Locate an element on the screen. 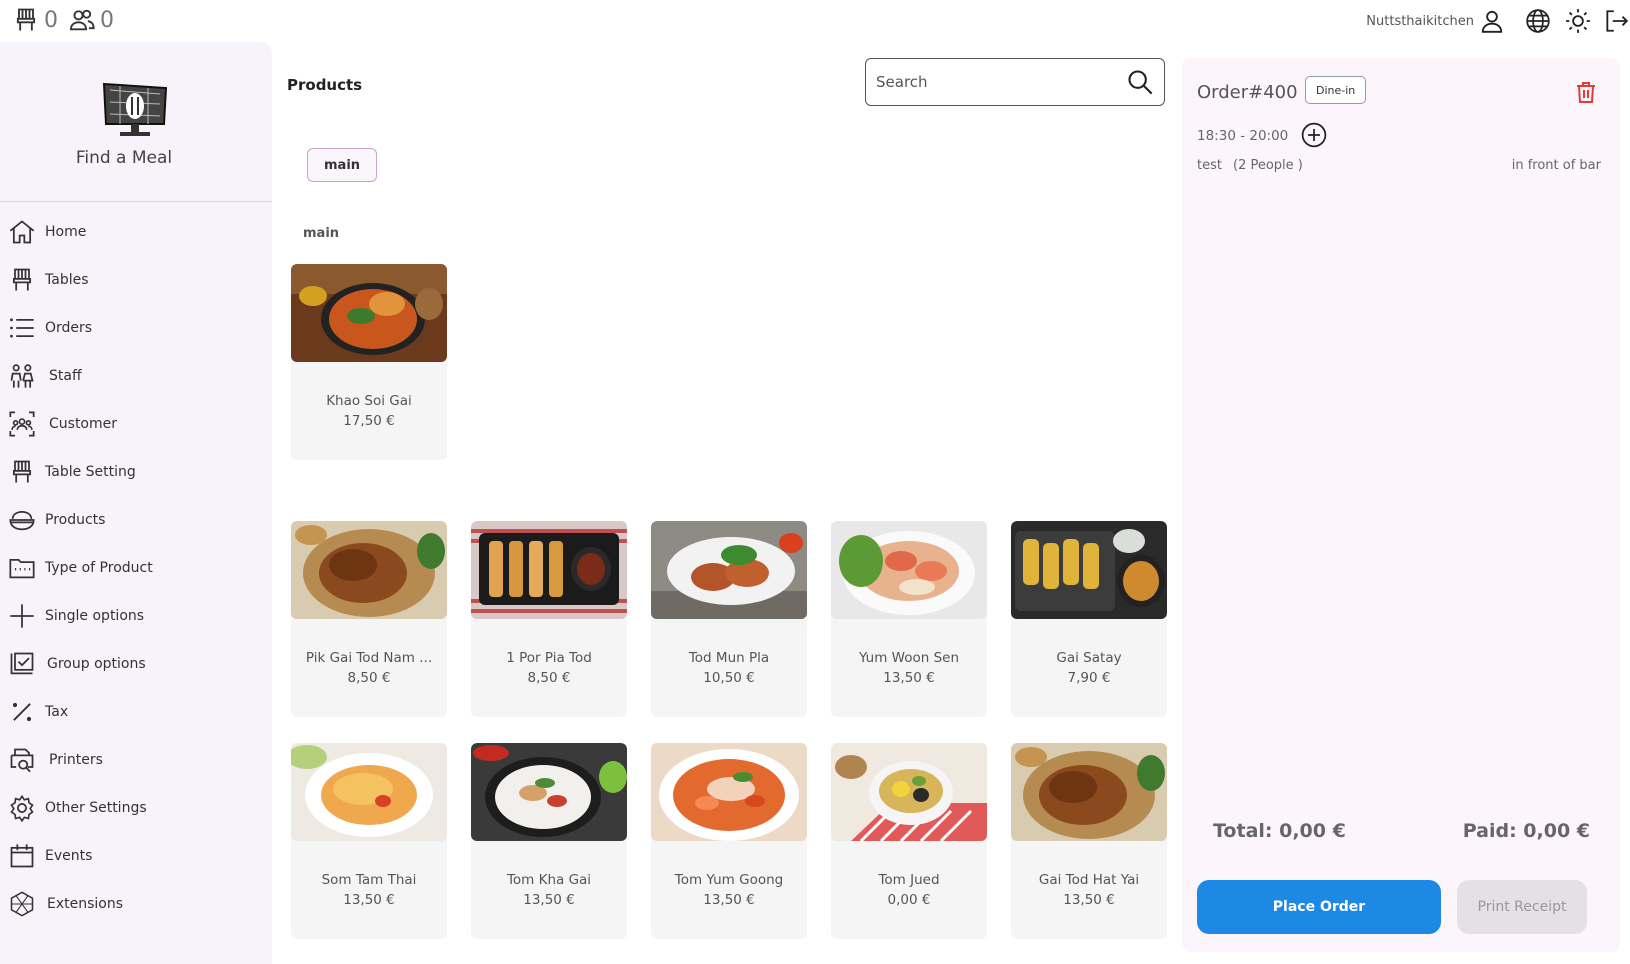 The image size is (1630, 964). sidebar-item-tax: Tax is located at coordinates (136, 712).